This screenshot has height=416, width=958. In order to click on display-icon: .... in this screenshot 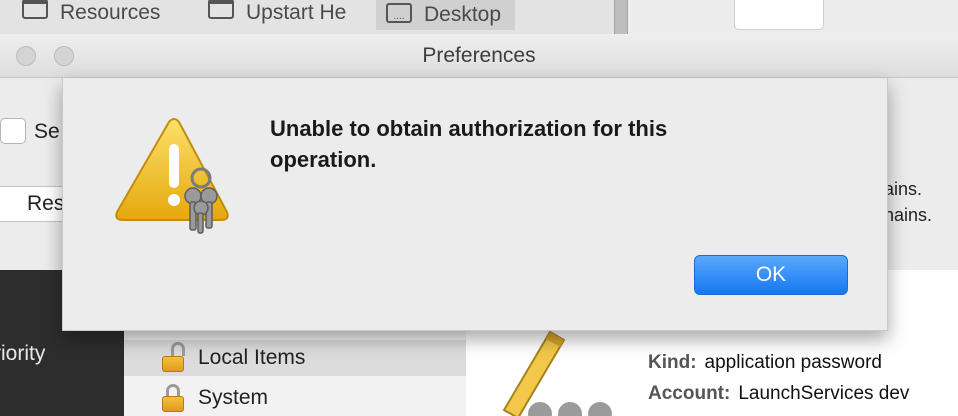, I will do `click(399, 13)`.